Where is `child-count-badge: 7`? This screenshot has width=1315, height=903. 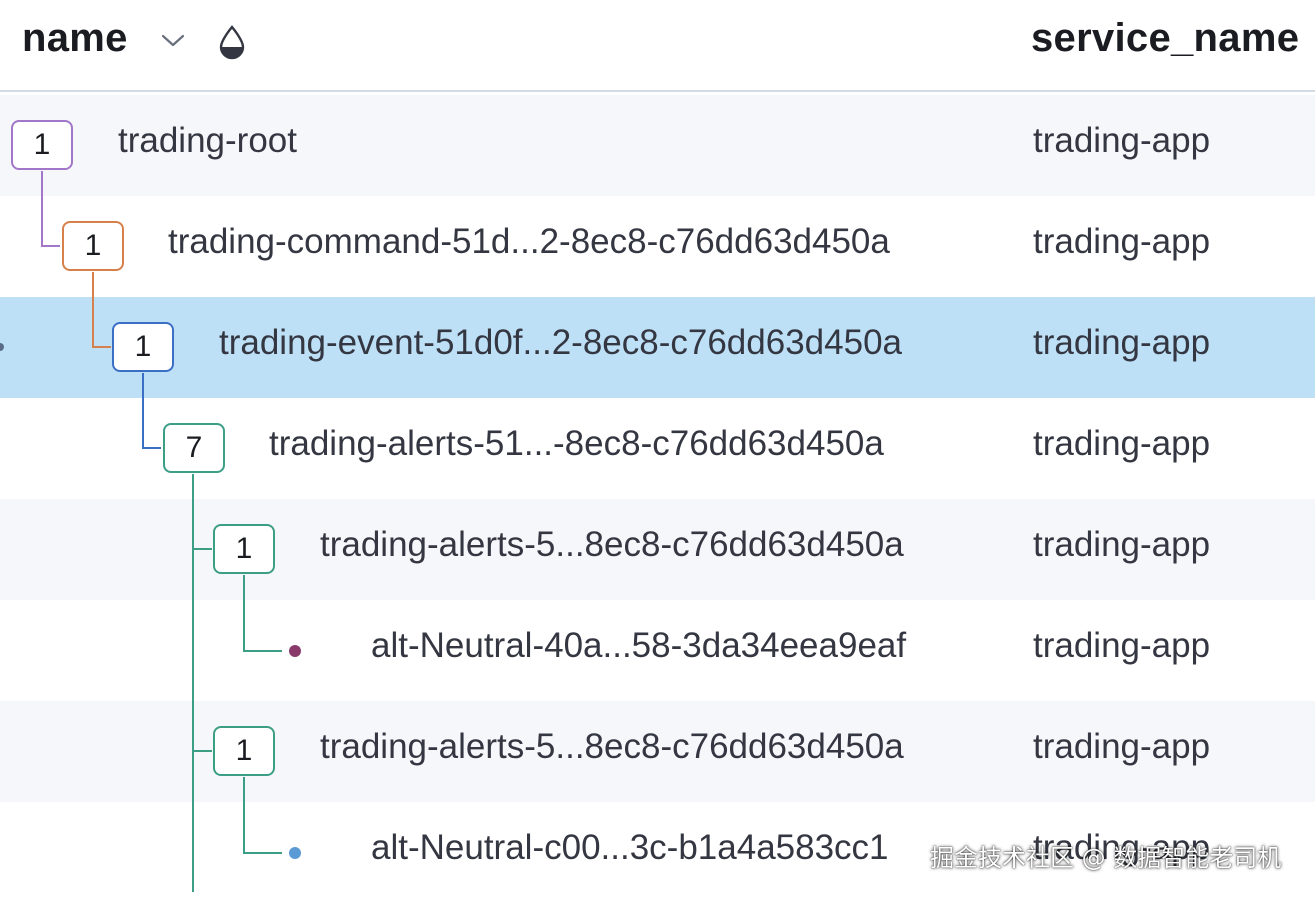
child-count-badge: 7 is located at coordinates (194, 448).